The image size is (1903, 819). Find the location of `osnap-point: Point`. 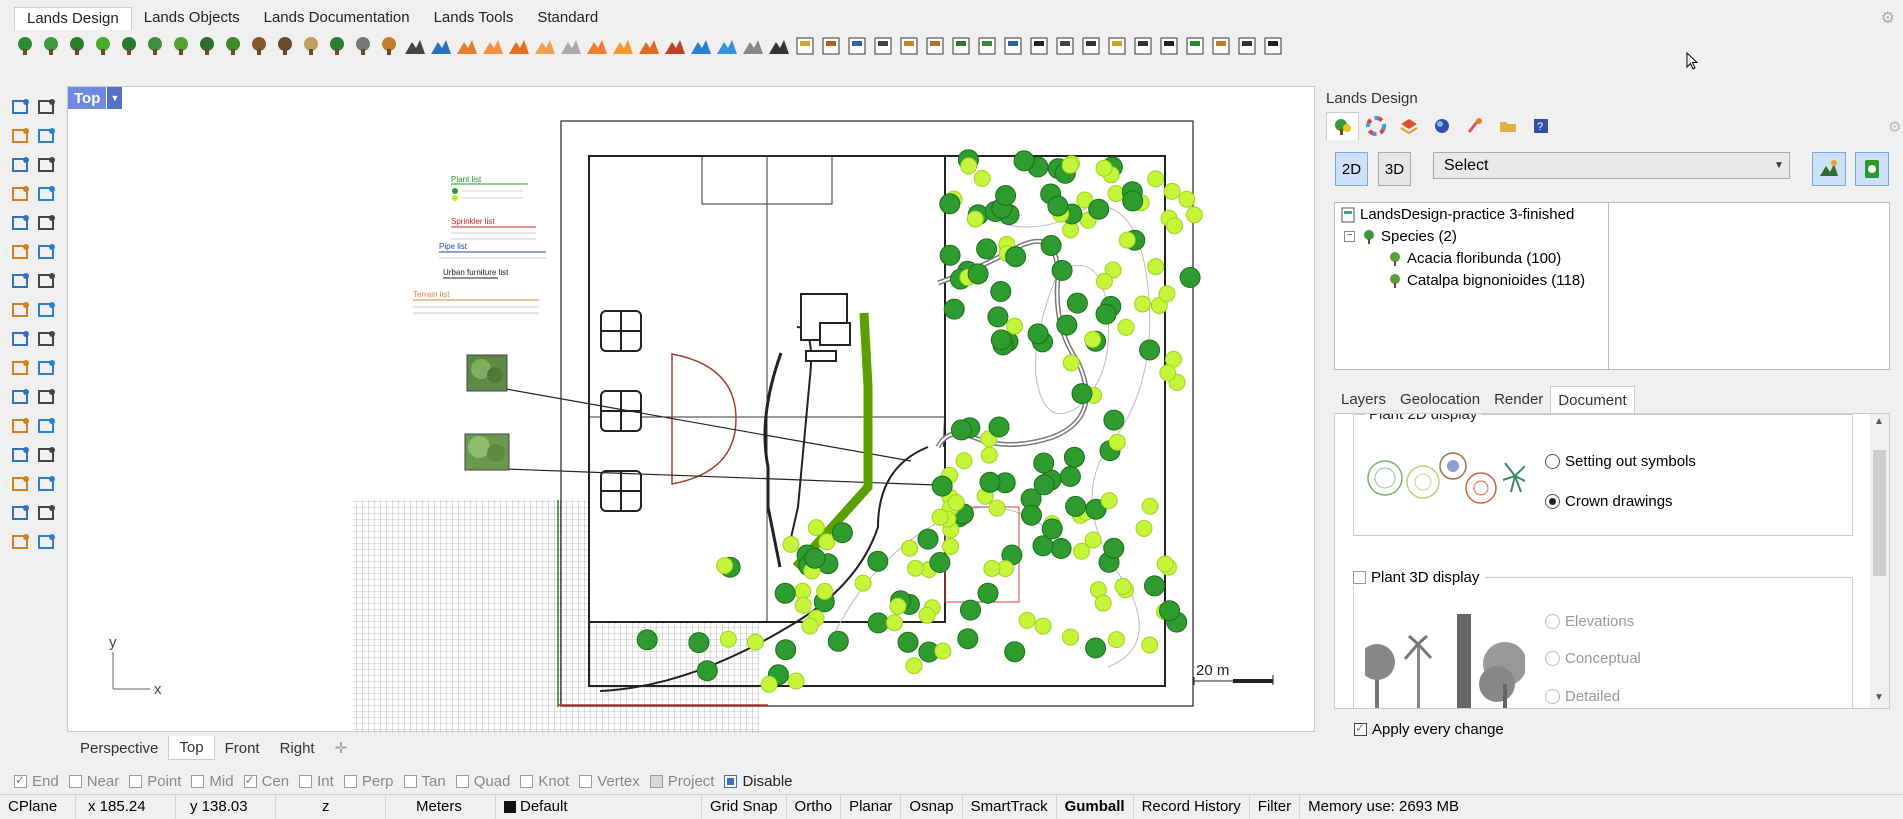

osnap-point: Point is located at coordinates (155, 781).